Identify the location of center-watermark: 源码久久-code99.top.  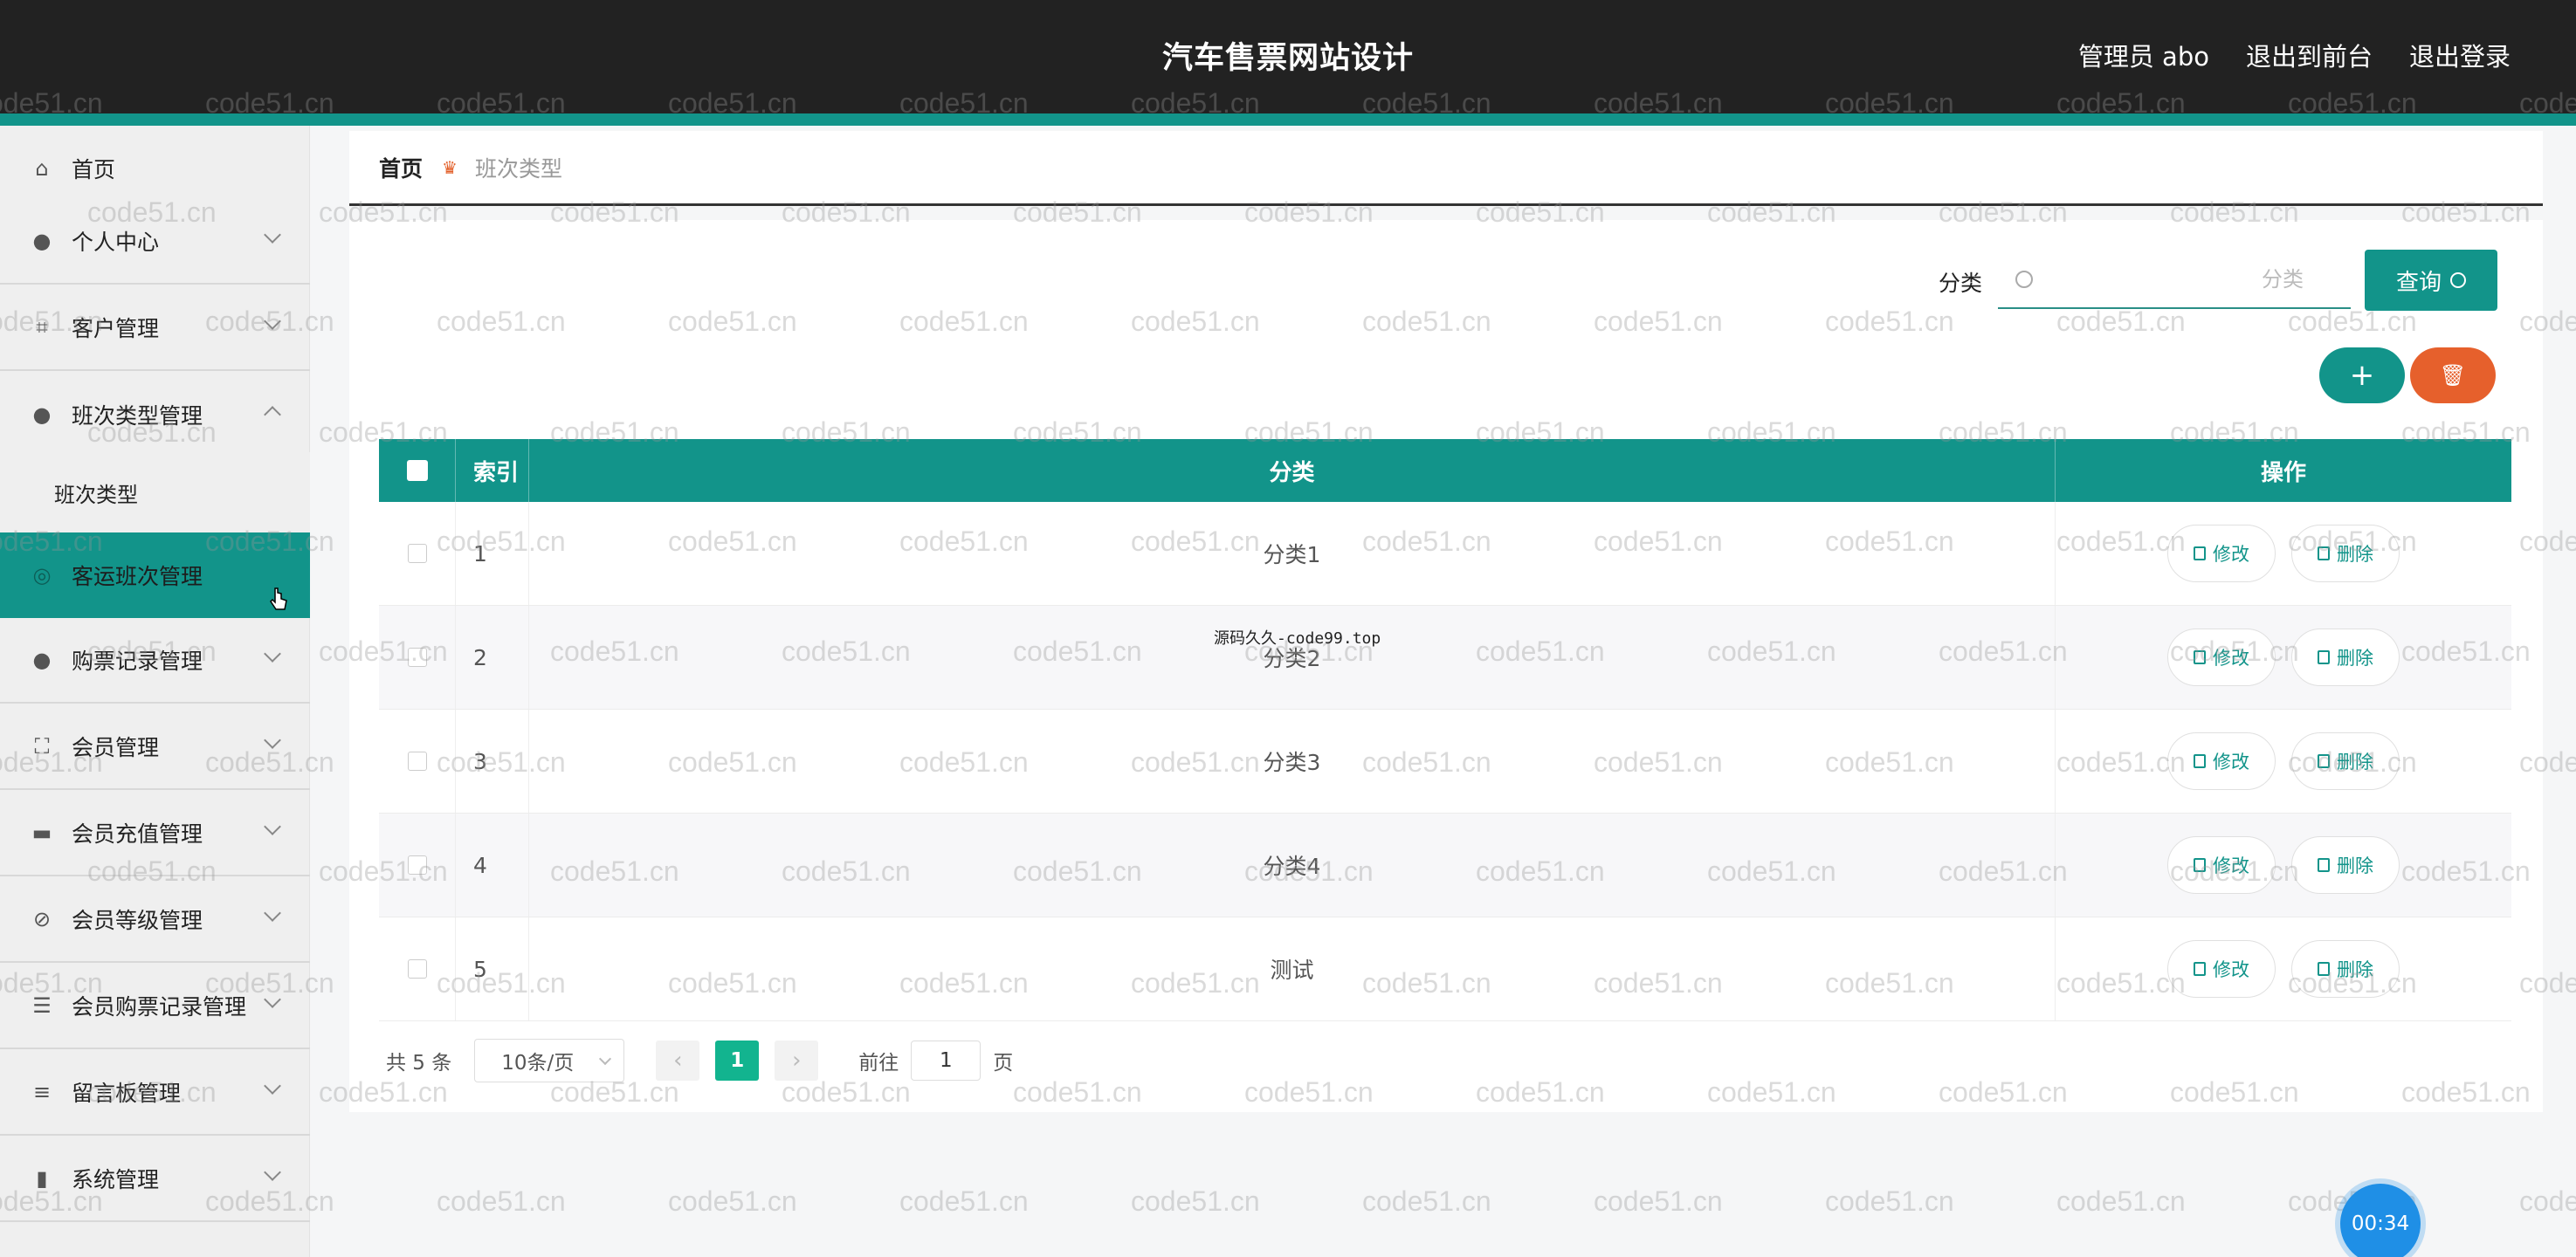
(1297, 638).